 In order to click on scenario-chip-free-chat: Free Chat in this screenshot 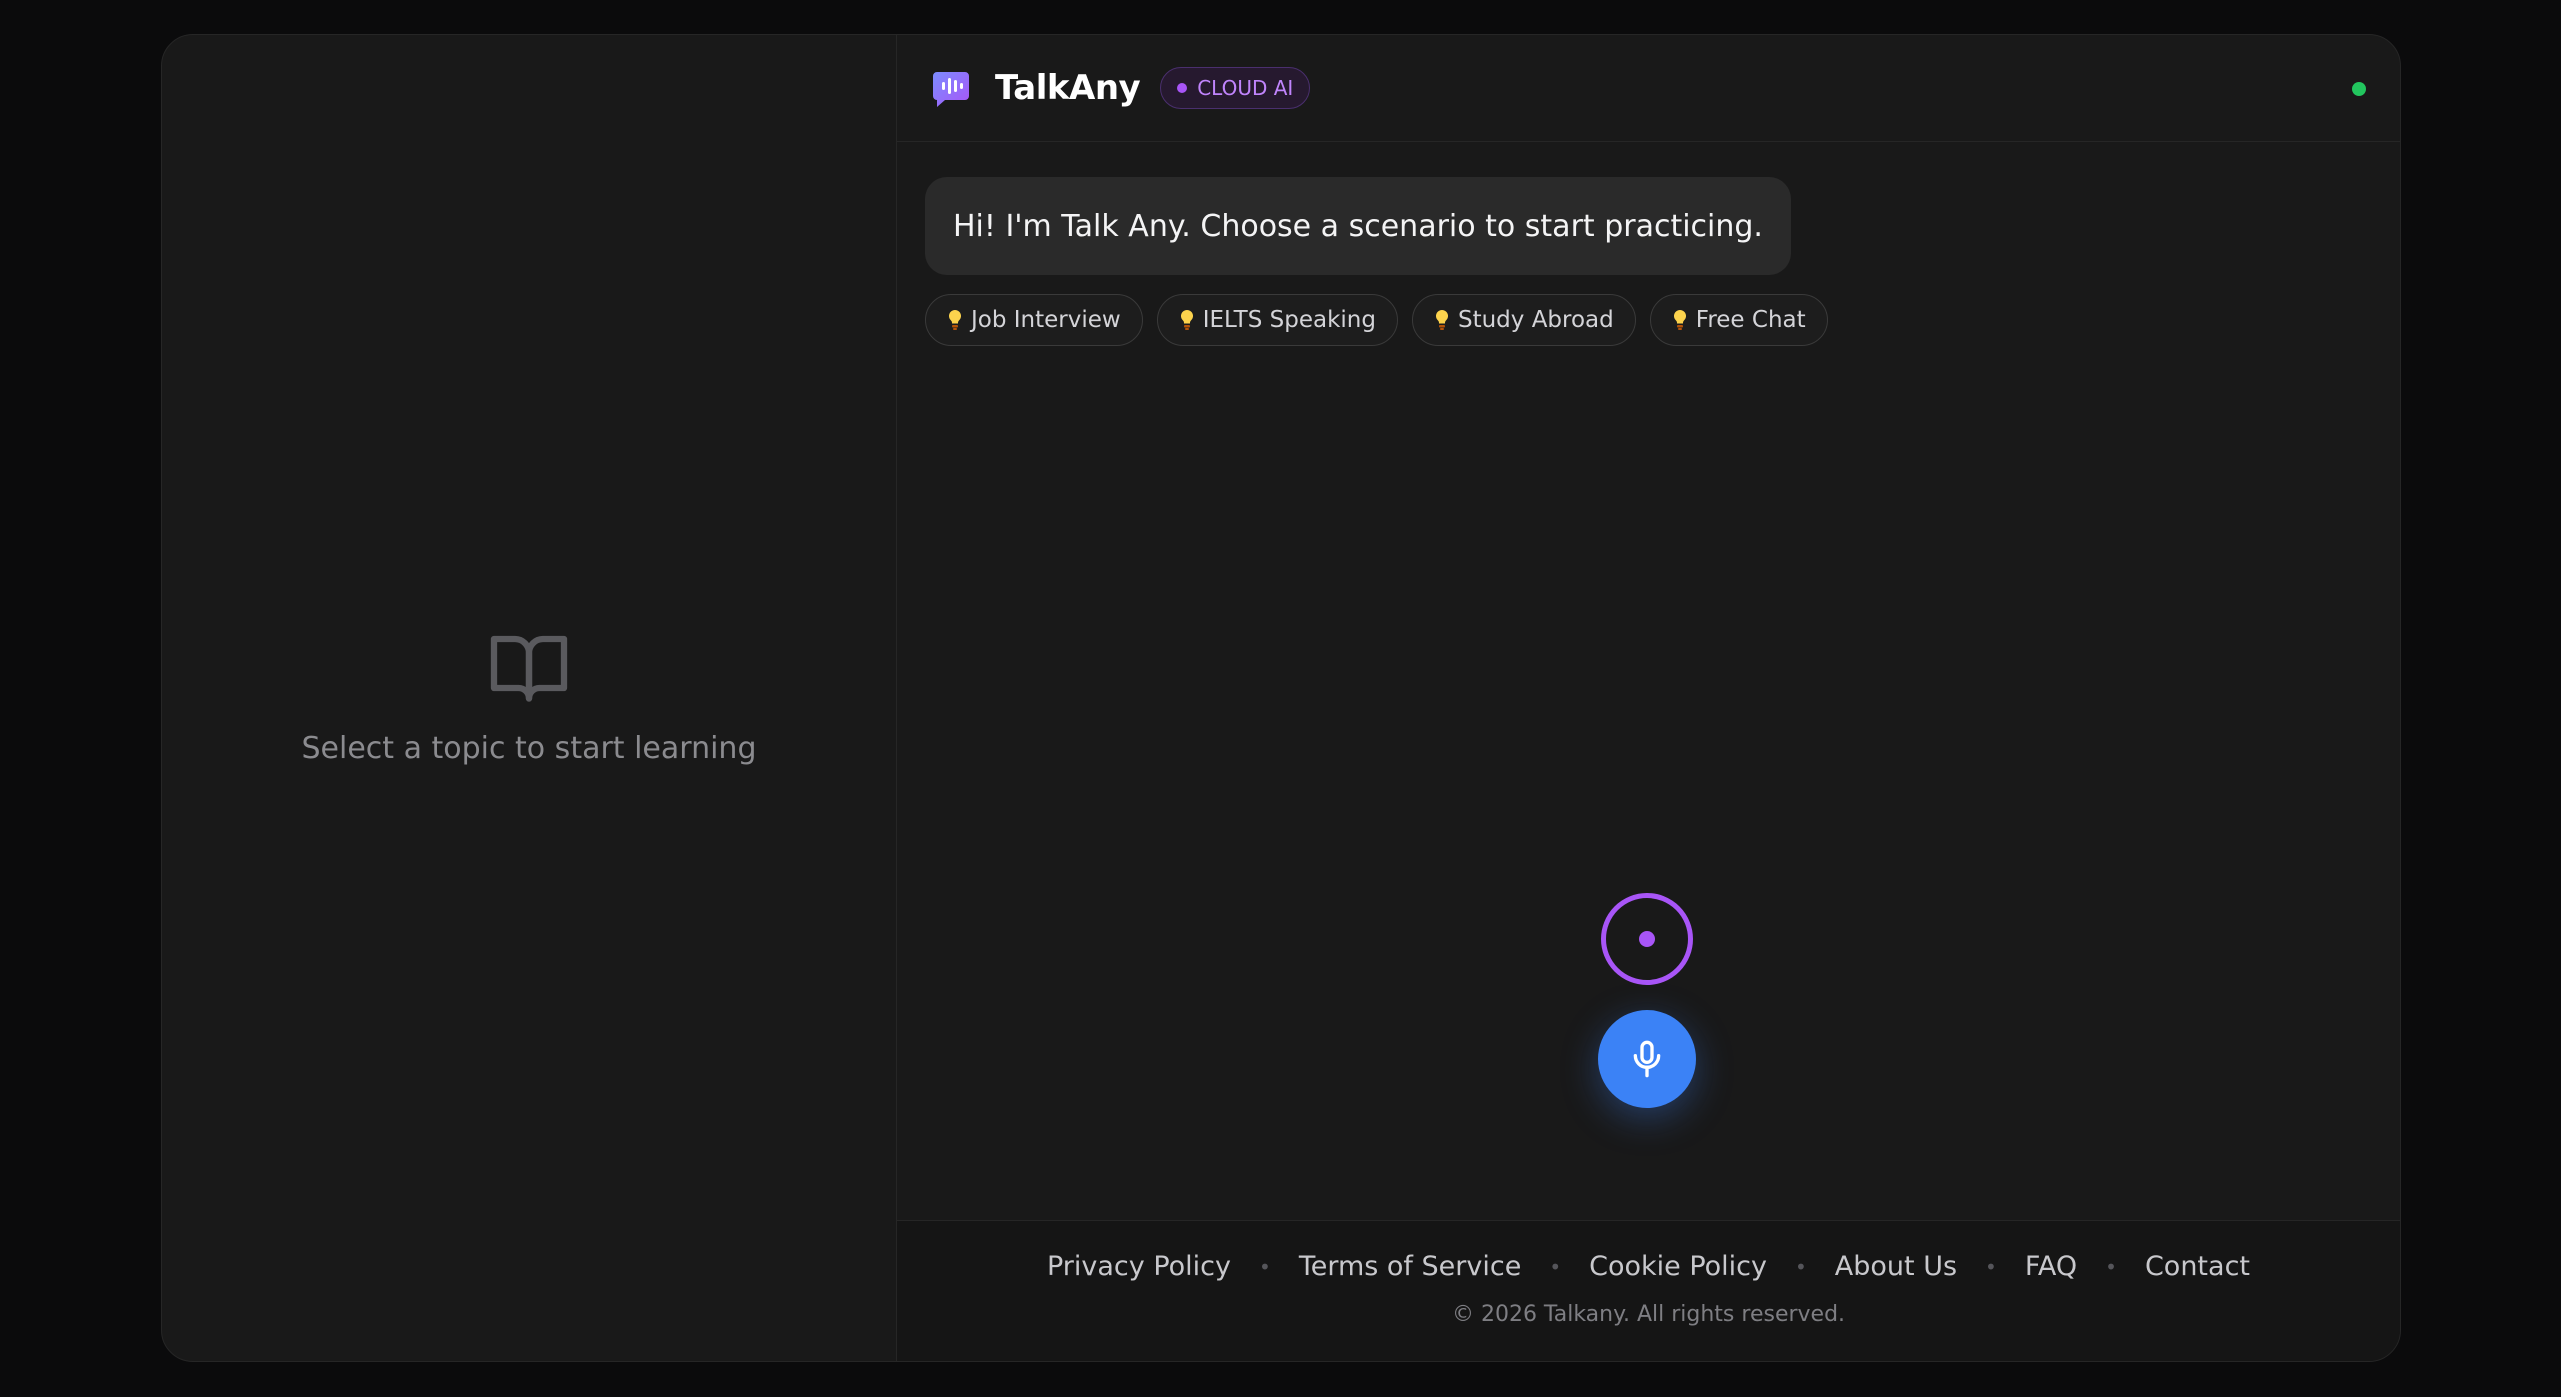, I will do `click(1738, 320)`.